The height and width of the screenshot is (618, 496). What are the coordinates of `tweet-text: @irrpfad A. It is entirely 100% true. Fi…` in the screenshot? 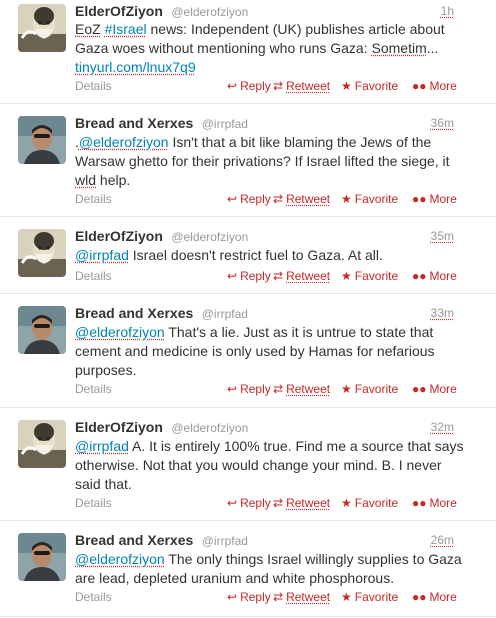 It's located at (270, 465).